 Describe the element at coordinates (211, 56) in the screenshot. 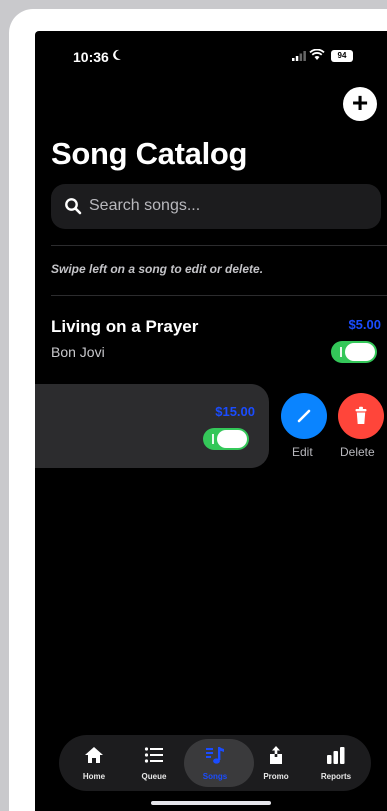

I see `status-bar: 10:36 94` at that location.